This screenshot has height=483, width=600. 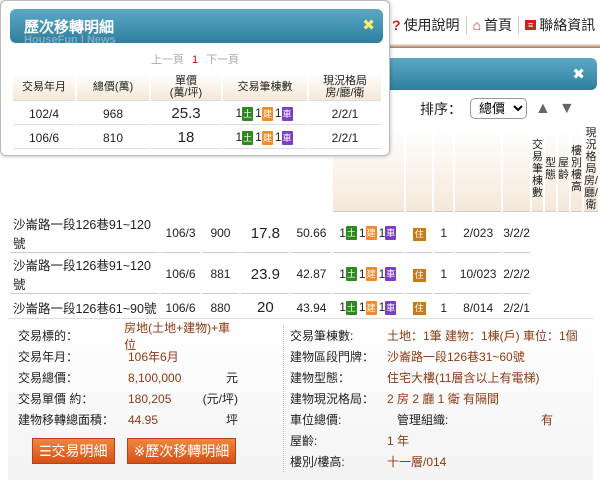 I want to click on detail-row: 樓別/樓高: 十一層/014, so click(x=441, y=461).